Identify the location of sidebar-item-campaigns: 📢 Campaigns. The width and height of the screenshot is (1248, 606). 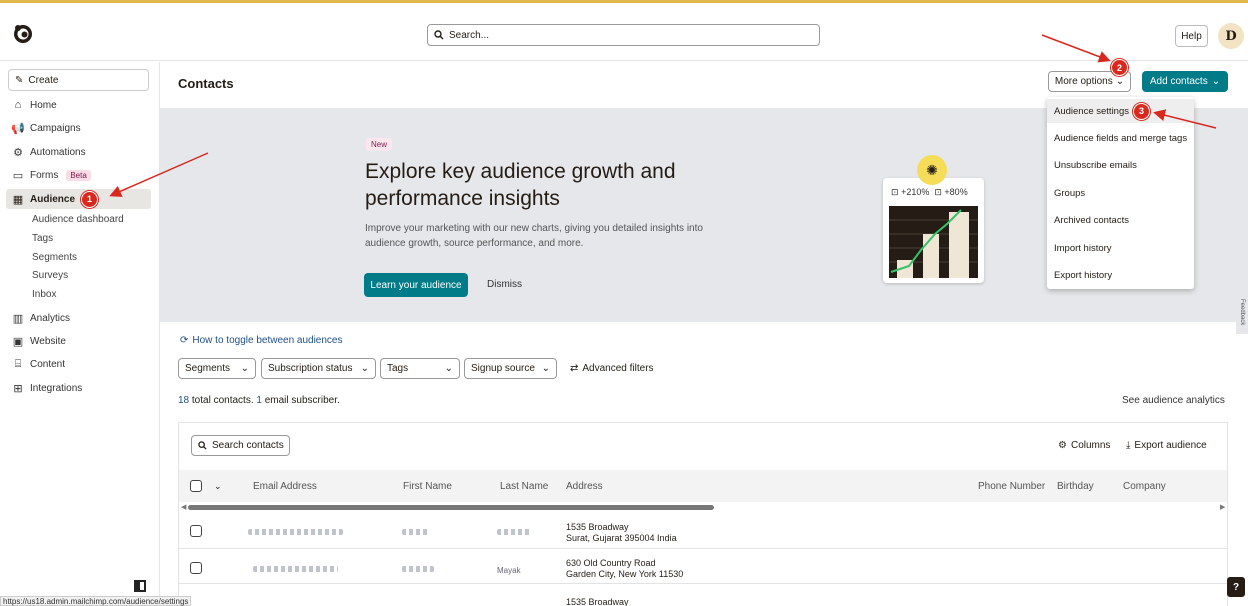
(78, 128).